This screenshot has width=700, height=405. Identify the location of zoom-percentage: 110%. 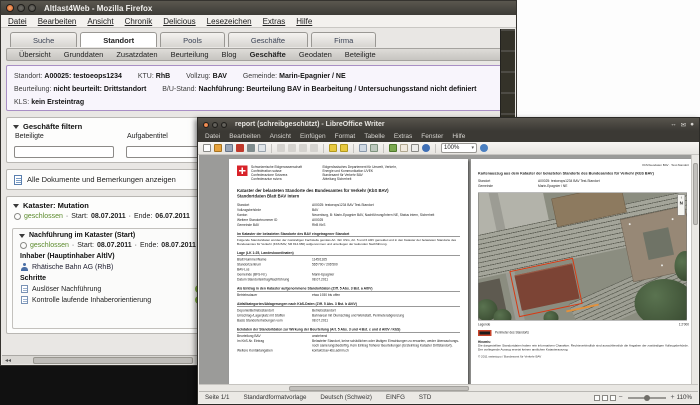
(684, 397).